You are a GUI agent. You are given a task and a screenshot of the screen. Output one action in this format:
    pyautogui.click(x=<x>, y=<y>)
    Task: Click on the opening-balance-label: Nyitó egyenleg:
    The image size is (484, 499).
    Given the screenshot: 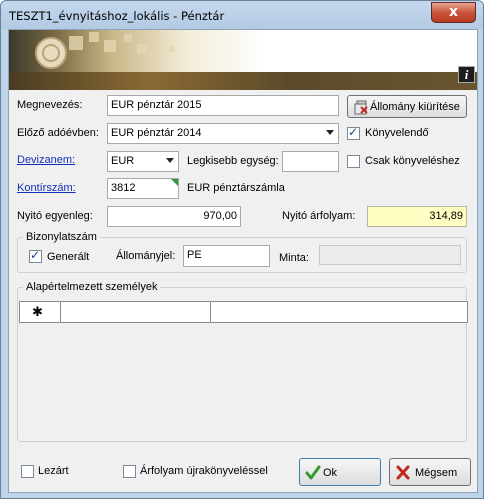 What is the action you would take?
    pyautogui.click(x=55, y=216)
    